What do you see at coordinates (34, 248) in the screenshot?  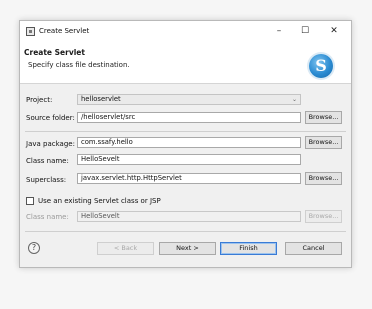 I see `help-icon: ?` at bounding box center [34, 248].